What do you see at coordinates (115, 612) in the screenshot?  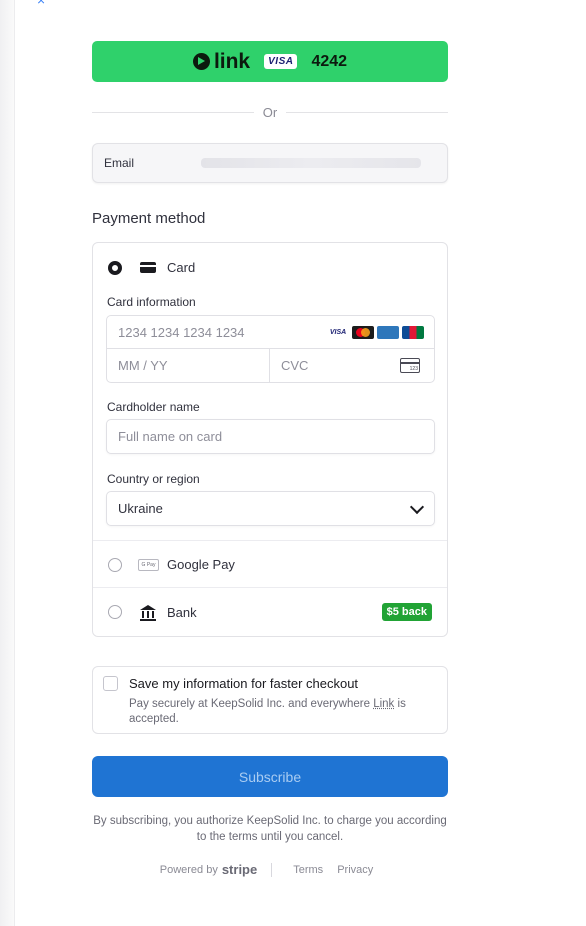 I see `bank-radio` at bounding box center [115, 612].